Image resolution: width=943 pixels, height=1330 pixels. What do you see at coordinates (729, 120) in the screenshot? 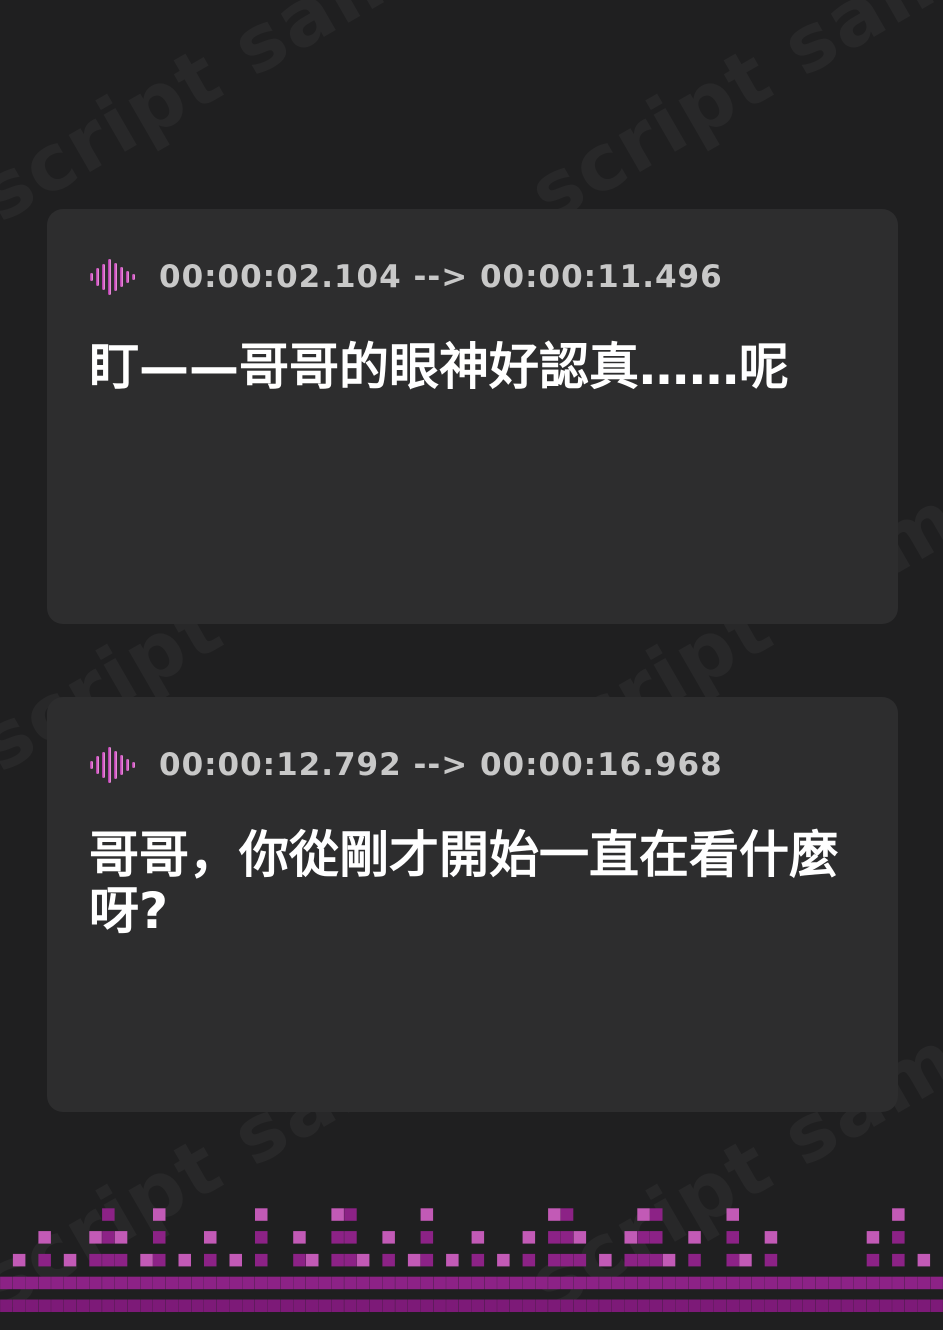
I see `watermark-text: script sample` at bounding box center [729, 120].